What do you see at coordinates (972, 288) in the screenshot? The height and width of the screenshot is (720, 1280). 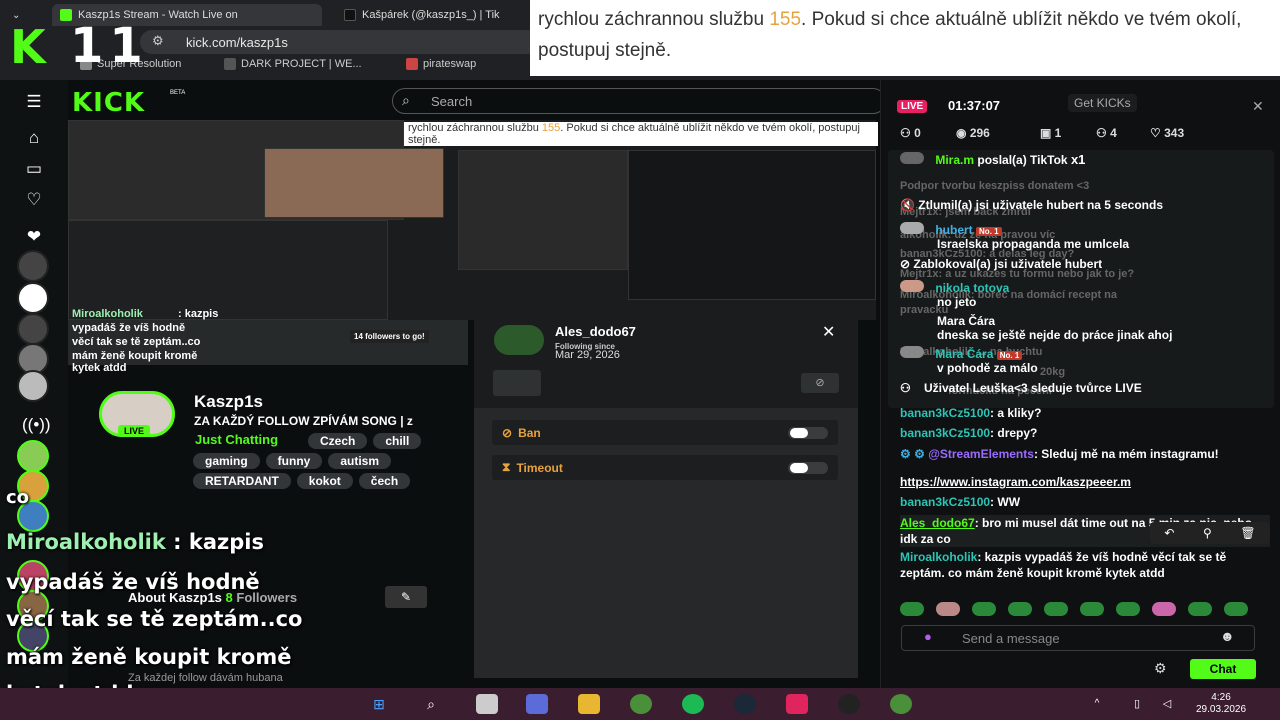 I see `chat-username: nikola totova` at bounding box center [972, 288].